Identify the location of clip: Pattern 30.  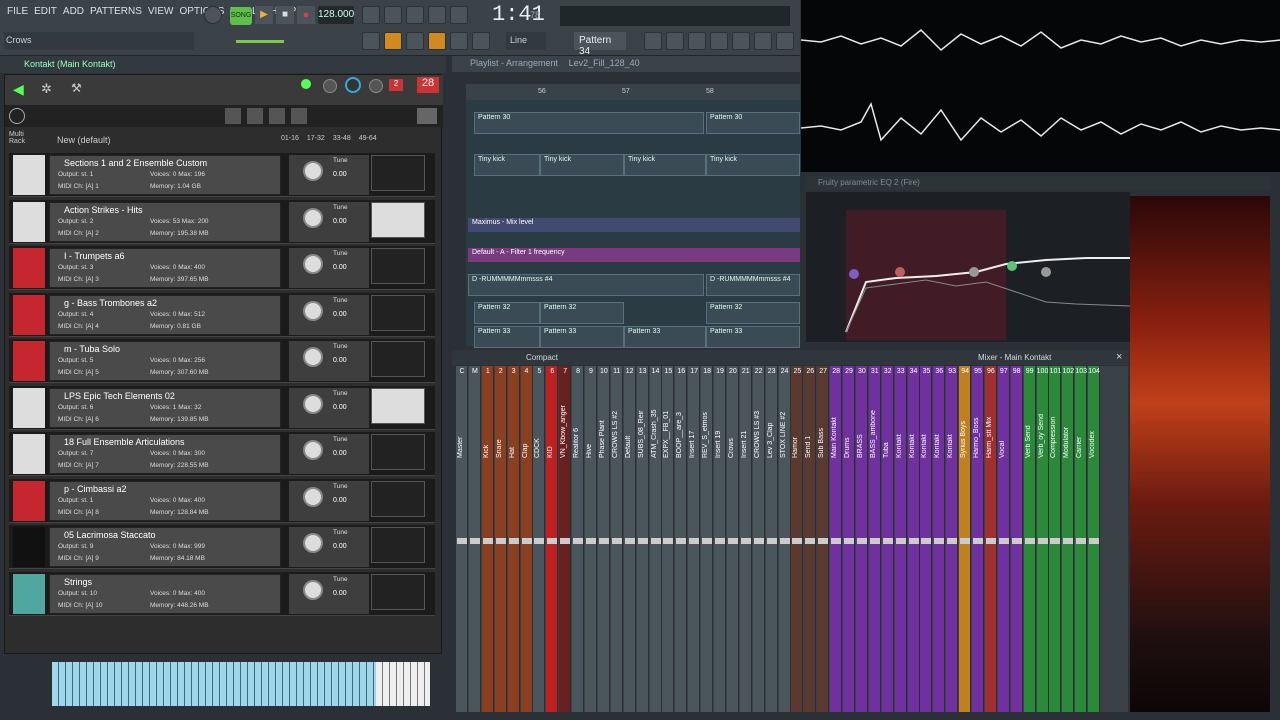
(753, 123).